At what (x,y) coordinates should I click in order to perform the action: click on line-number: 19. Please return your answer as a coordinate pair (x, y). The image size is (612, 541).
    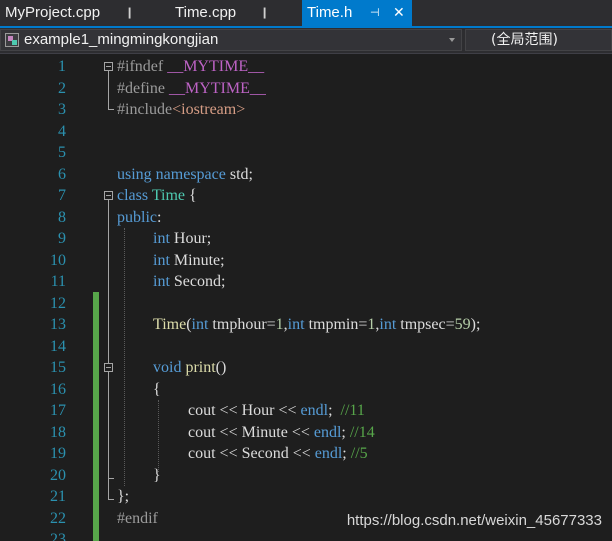
    Looking at the image, I should click on (58, 453).